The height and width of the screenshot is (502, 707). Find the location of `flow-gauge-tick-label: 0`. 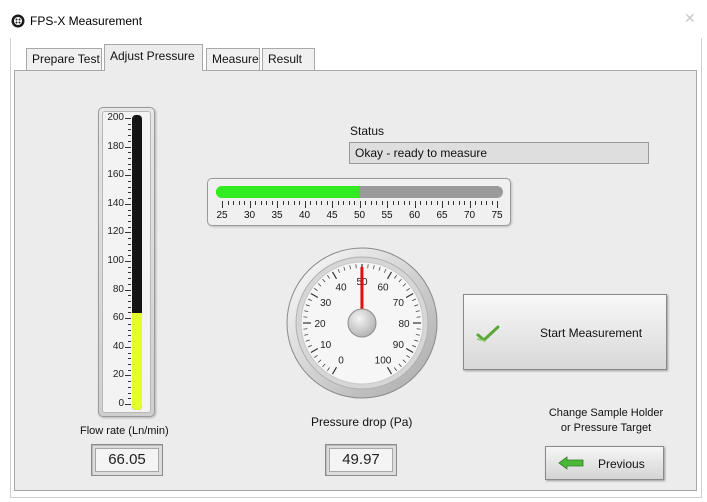

flow-gauge-tick-label: 0 is located at coordinates (121, 403).